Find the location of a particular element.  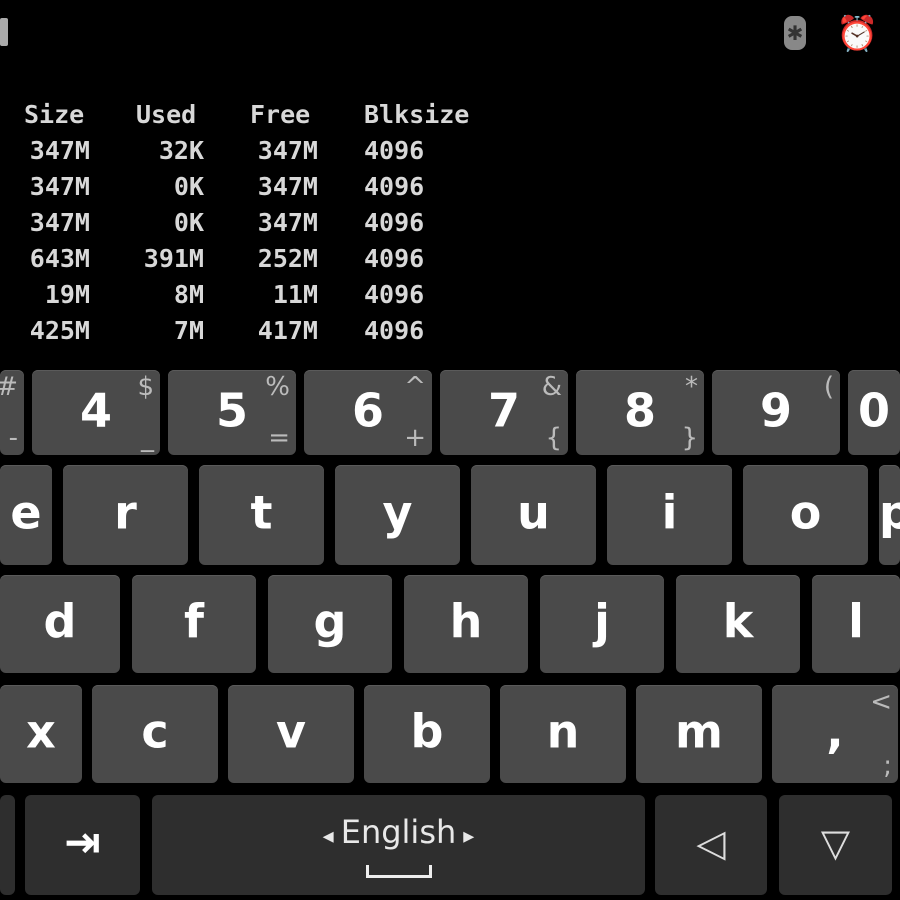

key-label: u is located at coordinates (533, 512).